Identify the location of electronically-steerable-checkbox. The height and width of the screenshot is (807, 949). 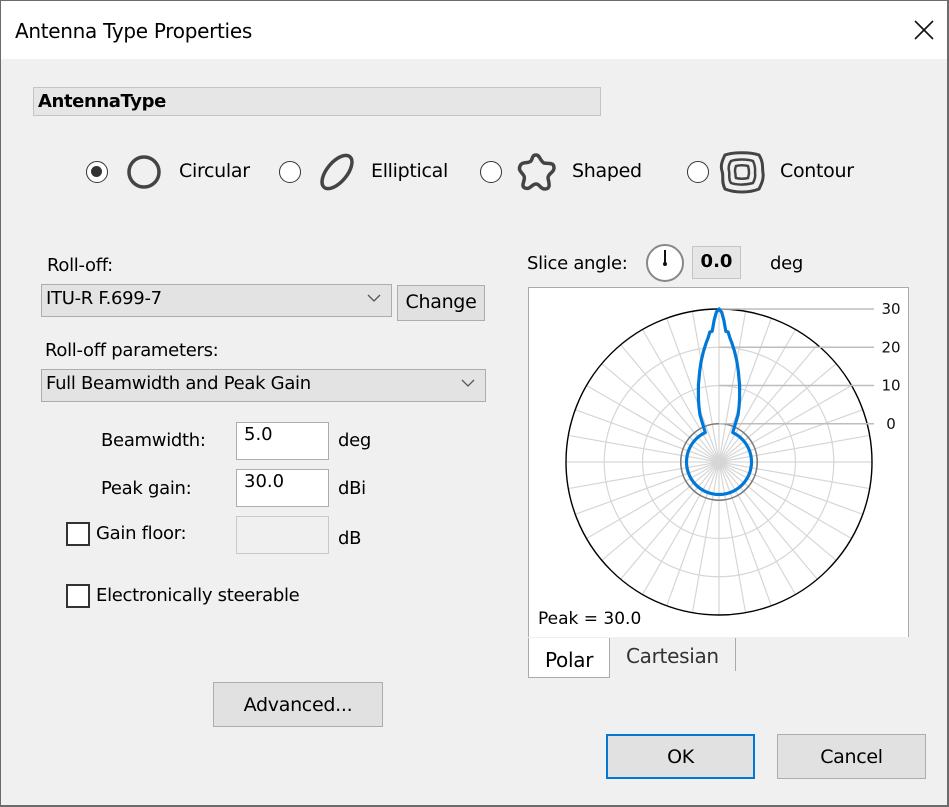
(78, 596).